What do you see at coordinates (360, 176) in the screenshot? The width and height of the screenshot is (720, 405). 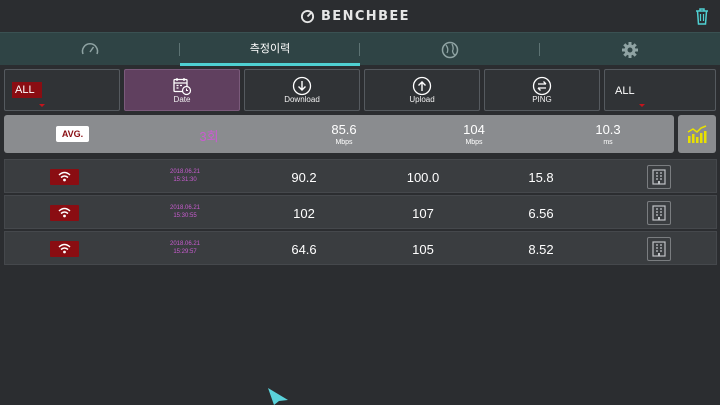 I see `result-row: 2018.06.21 15:31:30 90.2 100.0 15.8` at bounding box center [360, 176].